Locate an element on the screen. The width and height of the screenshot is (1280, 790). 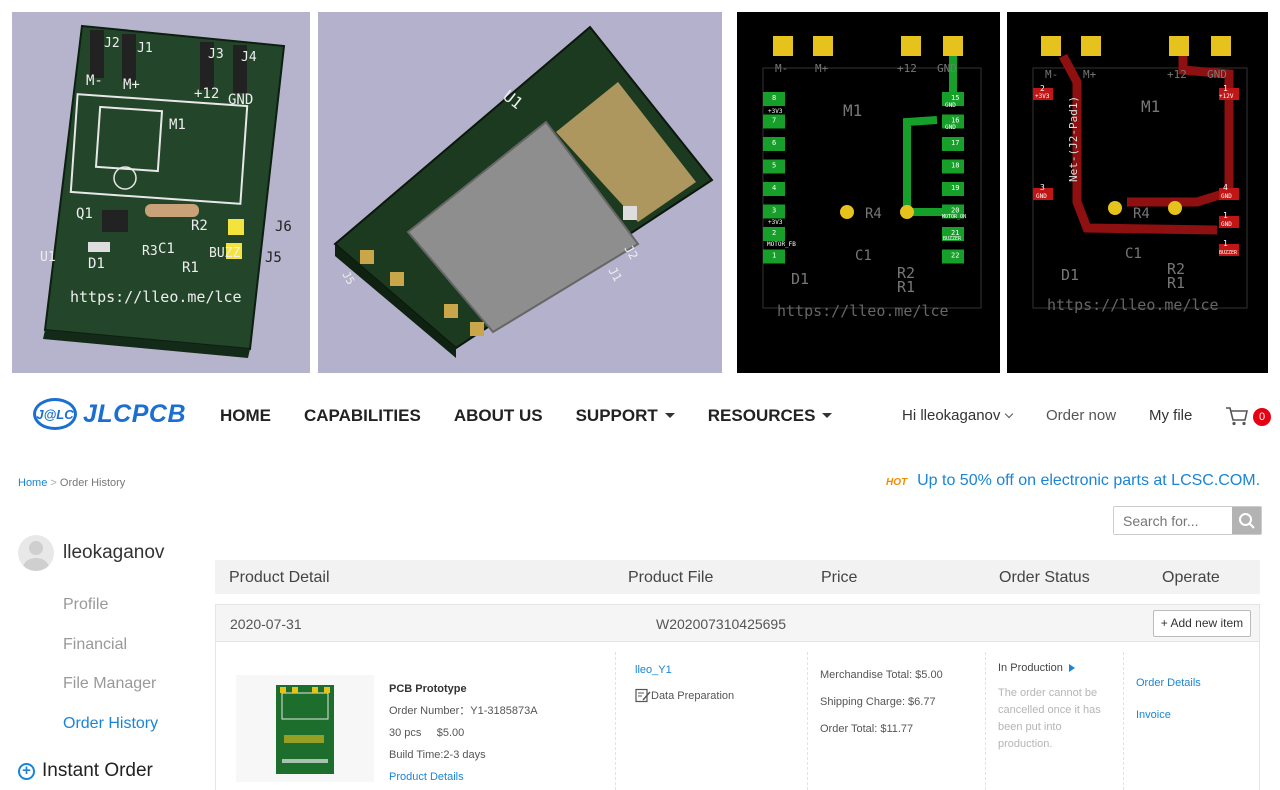
nav-capabilities: CAPABILITIES is located at coordinates (362, 416).